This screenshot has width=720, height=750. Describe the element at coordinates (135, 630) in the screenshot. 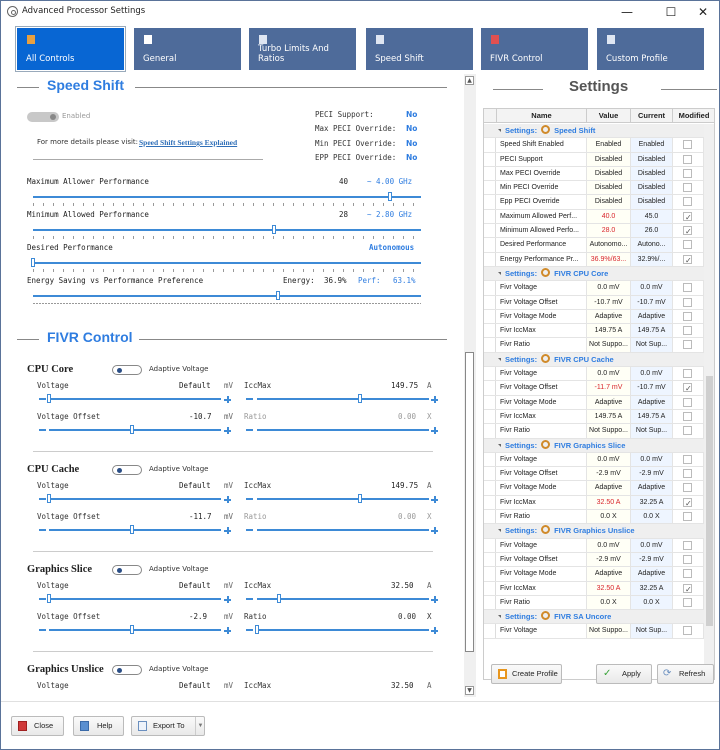

I see `graphics-slice-offset-slider` at that location.